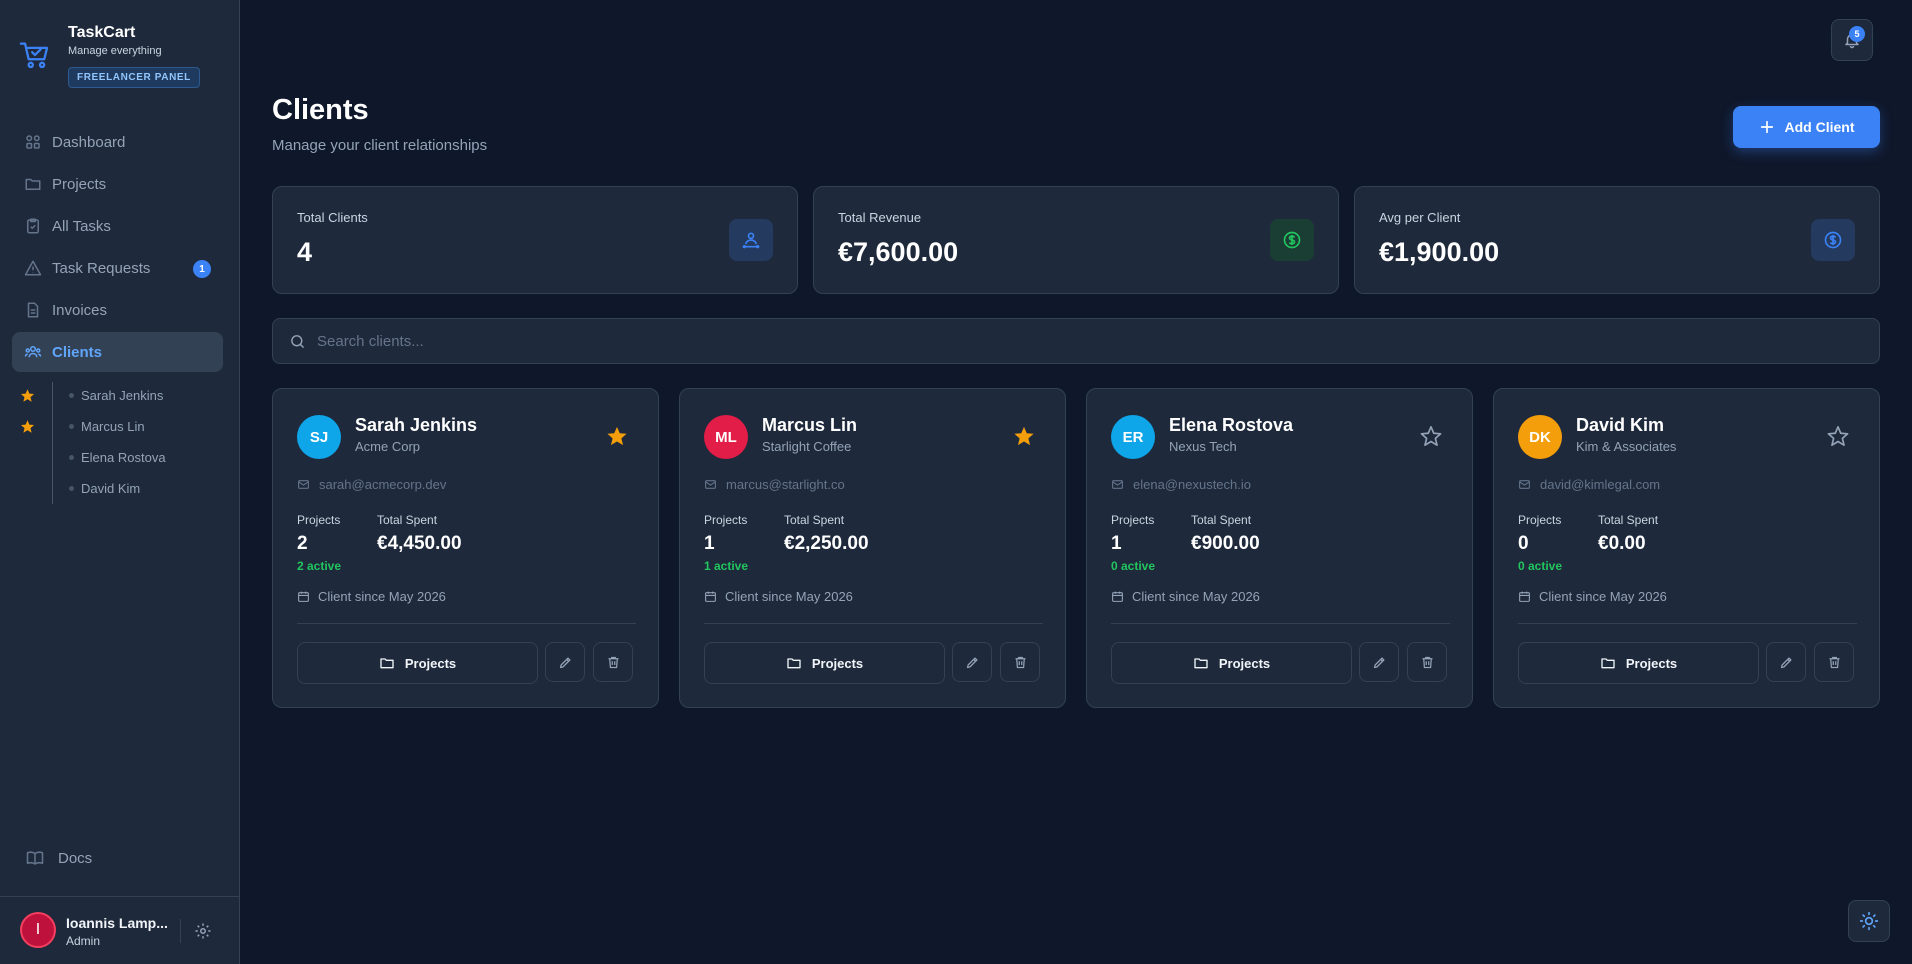  Describe the element at coordinates (203, 931) in the screenshot. I see `gear-icon` at that location.